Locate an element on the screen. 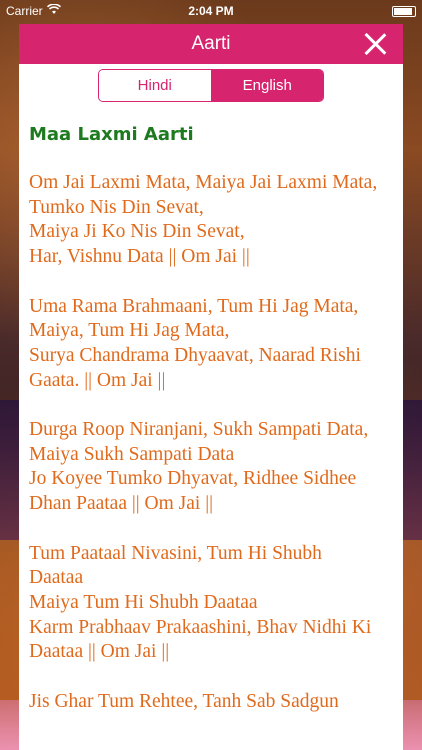  wifi-icon is located at coordinates (53, 10).